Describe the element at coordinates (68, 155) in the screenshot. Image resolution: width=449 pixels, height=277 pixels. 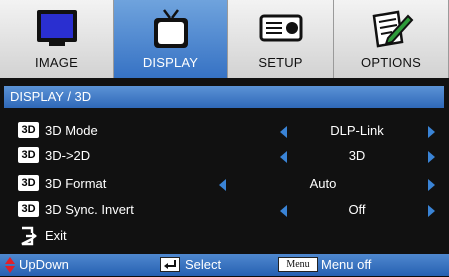
I see `row-label: 3D->2D` at that location.